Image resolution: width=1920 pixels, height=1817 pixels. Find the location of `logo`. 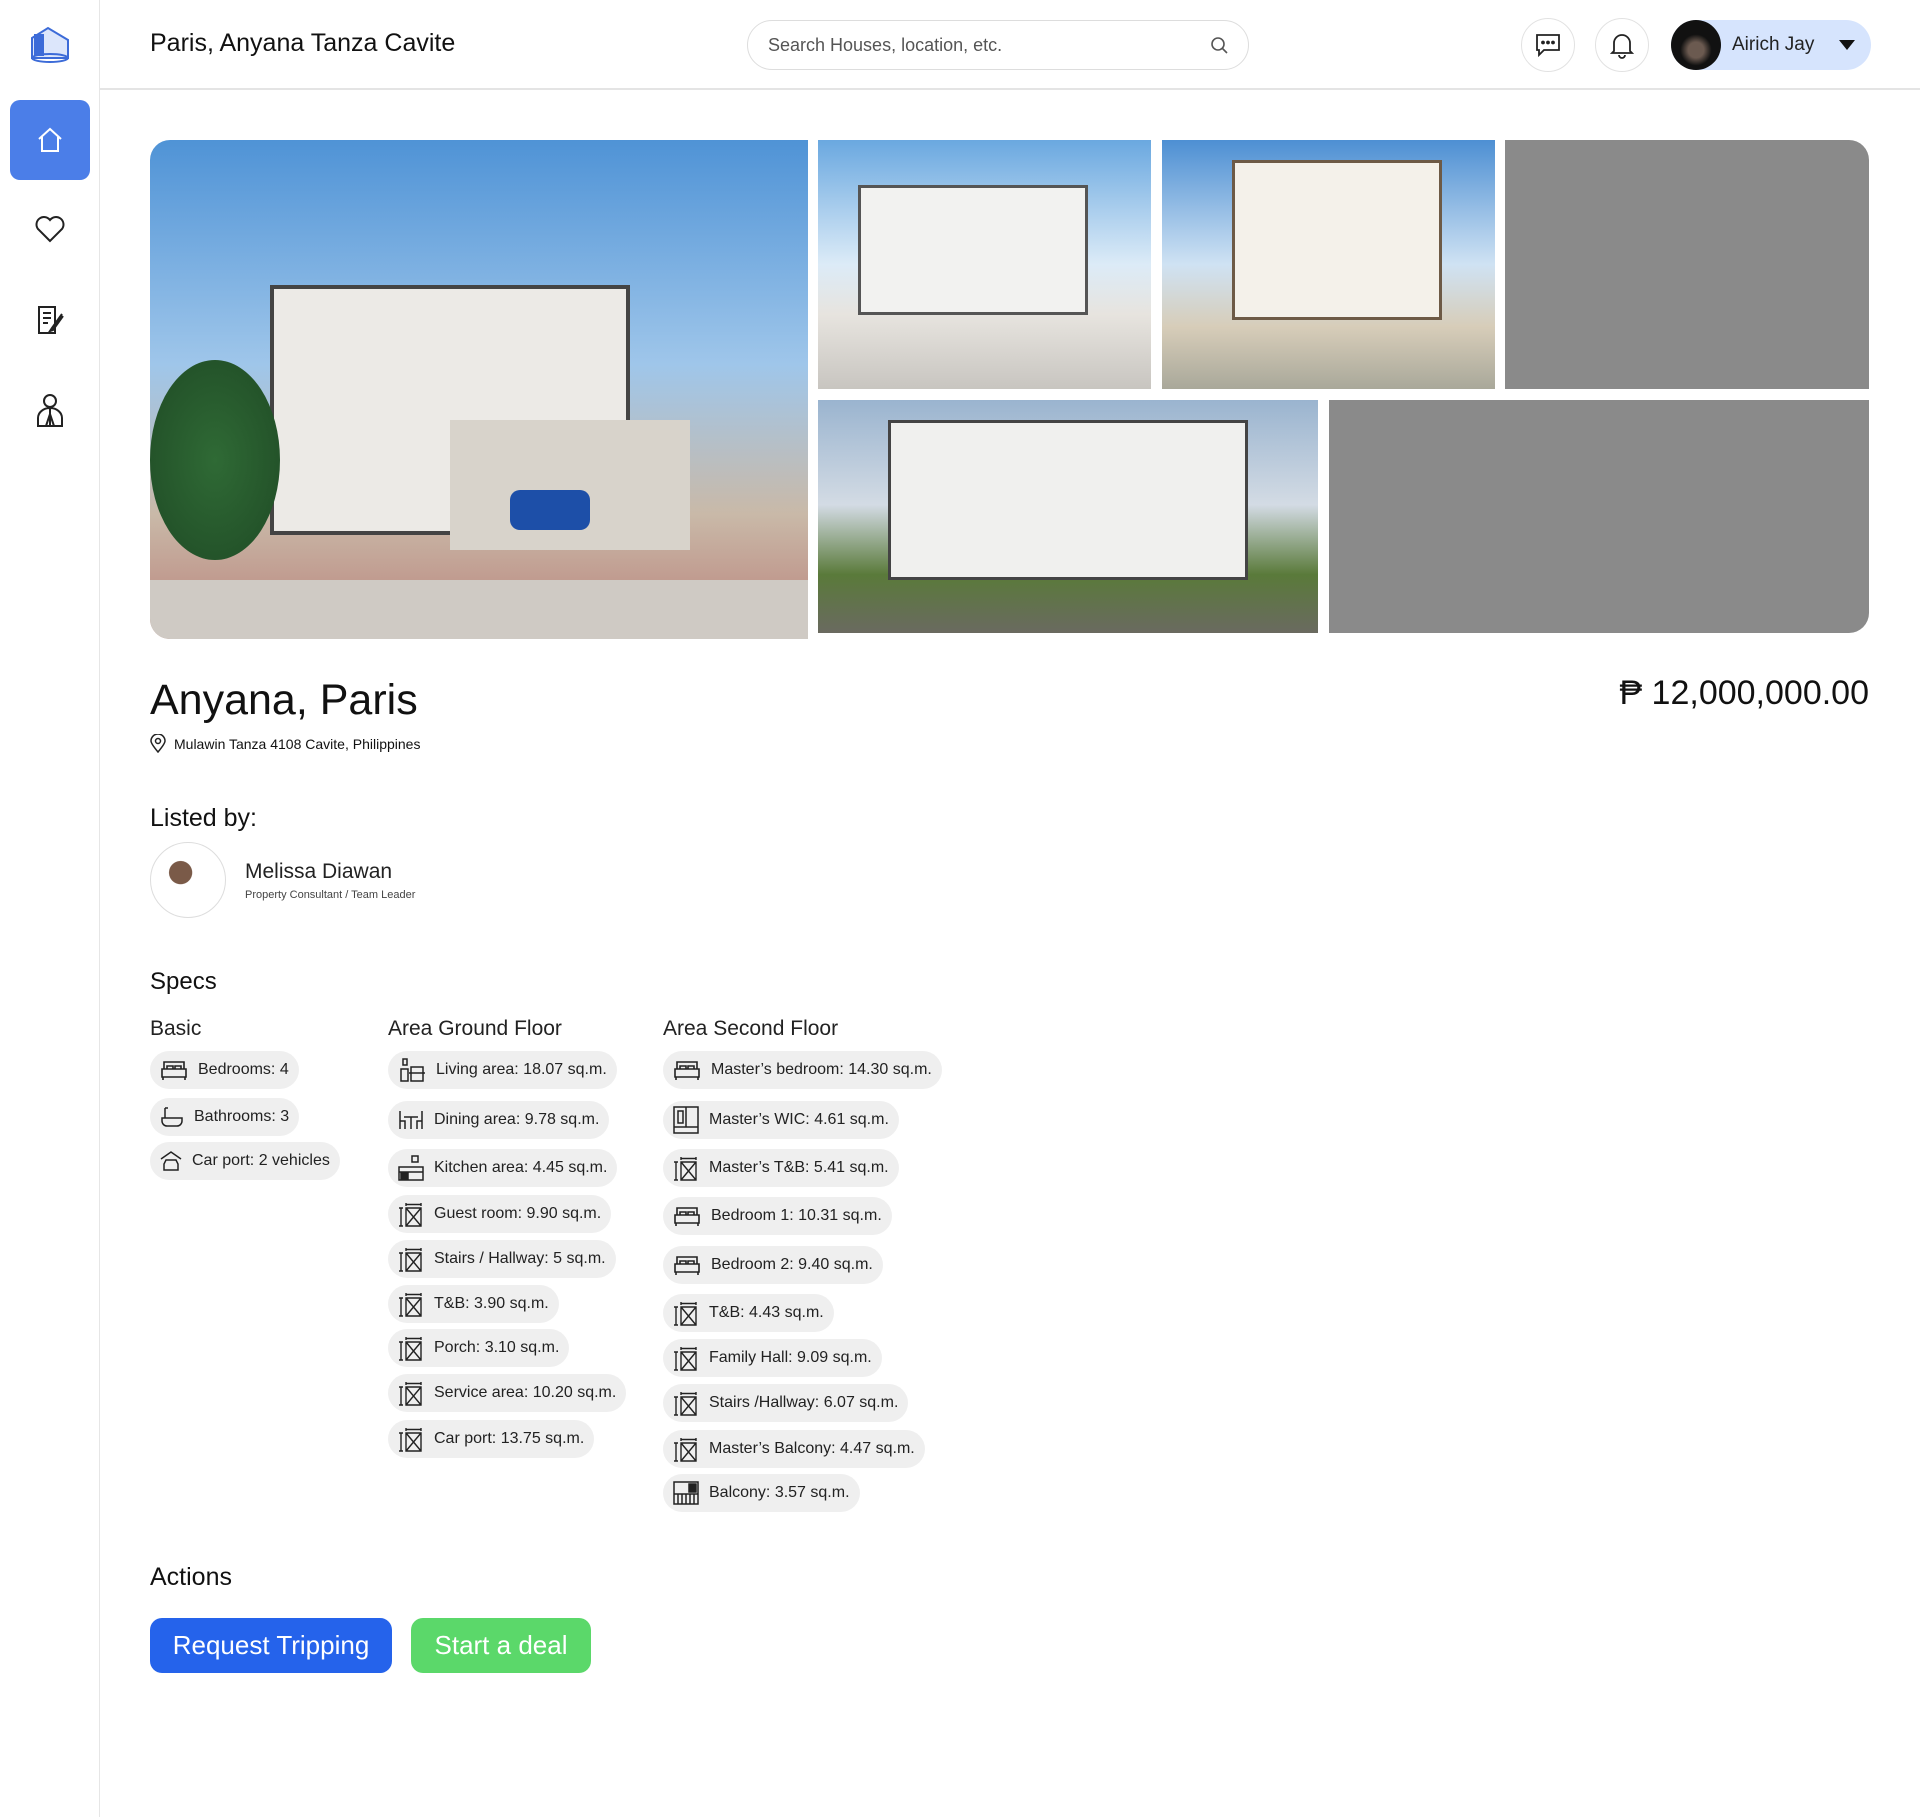

logo is located at coordinates (50, 46).